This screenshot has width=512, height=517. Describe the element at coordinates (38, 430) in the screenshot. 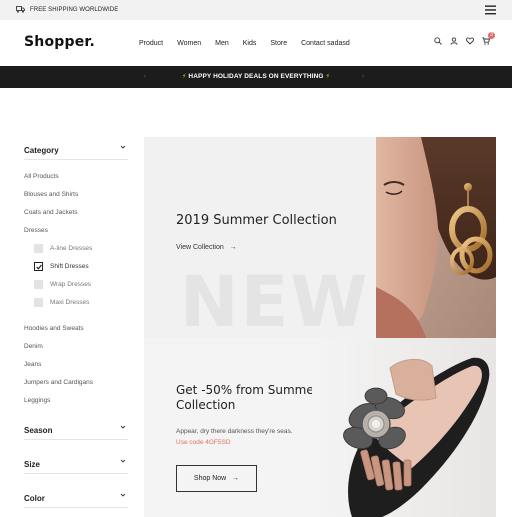

I see `filter-title: Season` at that location.